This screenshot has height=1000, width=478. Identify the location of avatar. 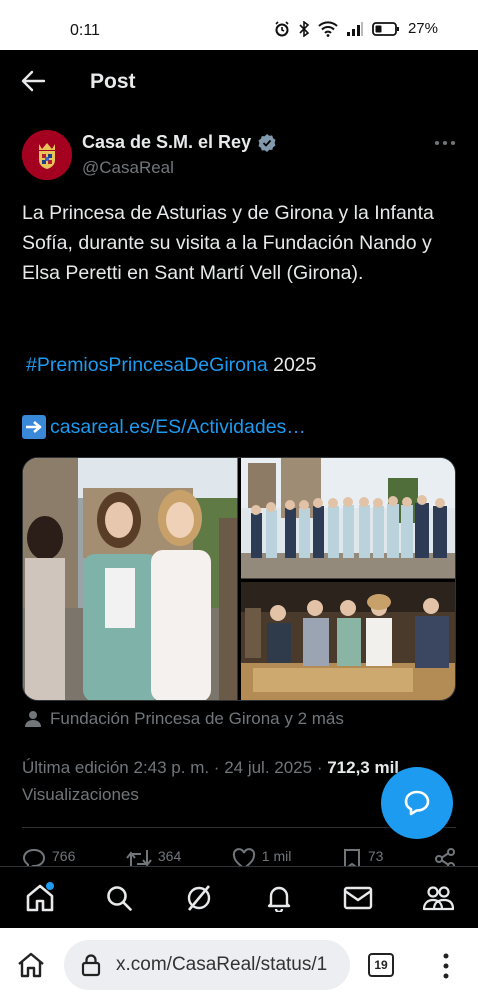
(47, 155).